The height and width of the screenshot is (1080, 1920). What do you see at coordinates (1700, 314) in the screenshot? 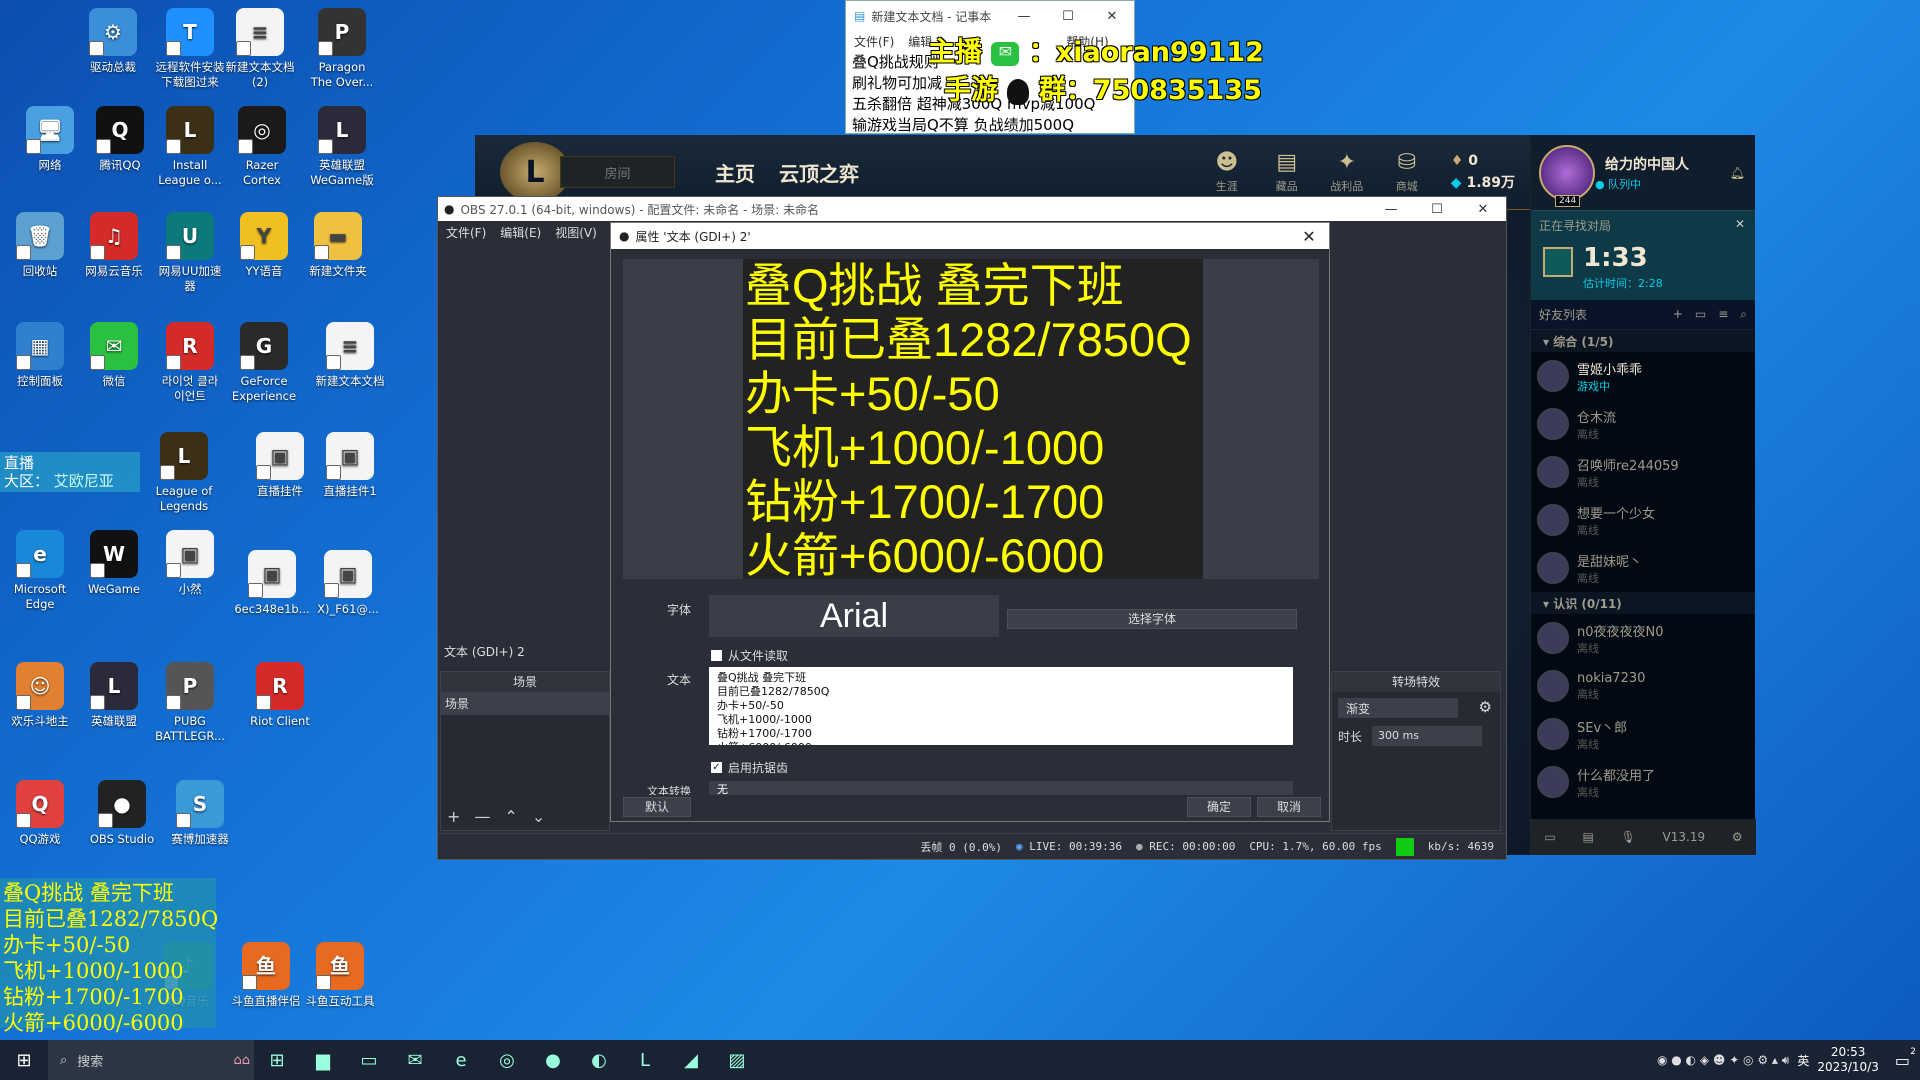
I see `folder-icon: ▭` at bounding box center [1700, 314].